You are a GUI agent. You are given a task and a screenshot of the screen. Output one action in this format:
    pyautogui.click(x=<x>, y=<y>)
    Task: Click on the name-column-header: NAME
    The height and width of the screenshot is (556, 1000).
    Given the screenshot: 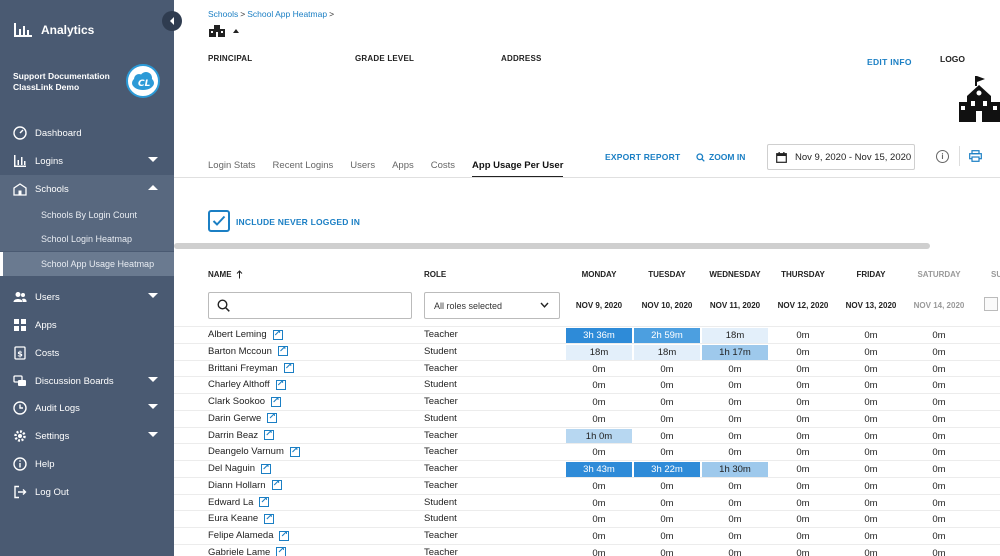 What is the action you would take?
    pyautogui.click(x=225, y=274)
    